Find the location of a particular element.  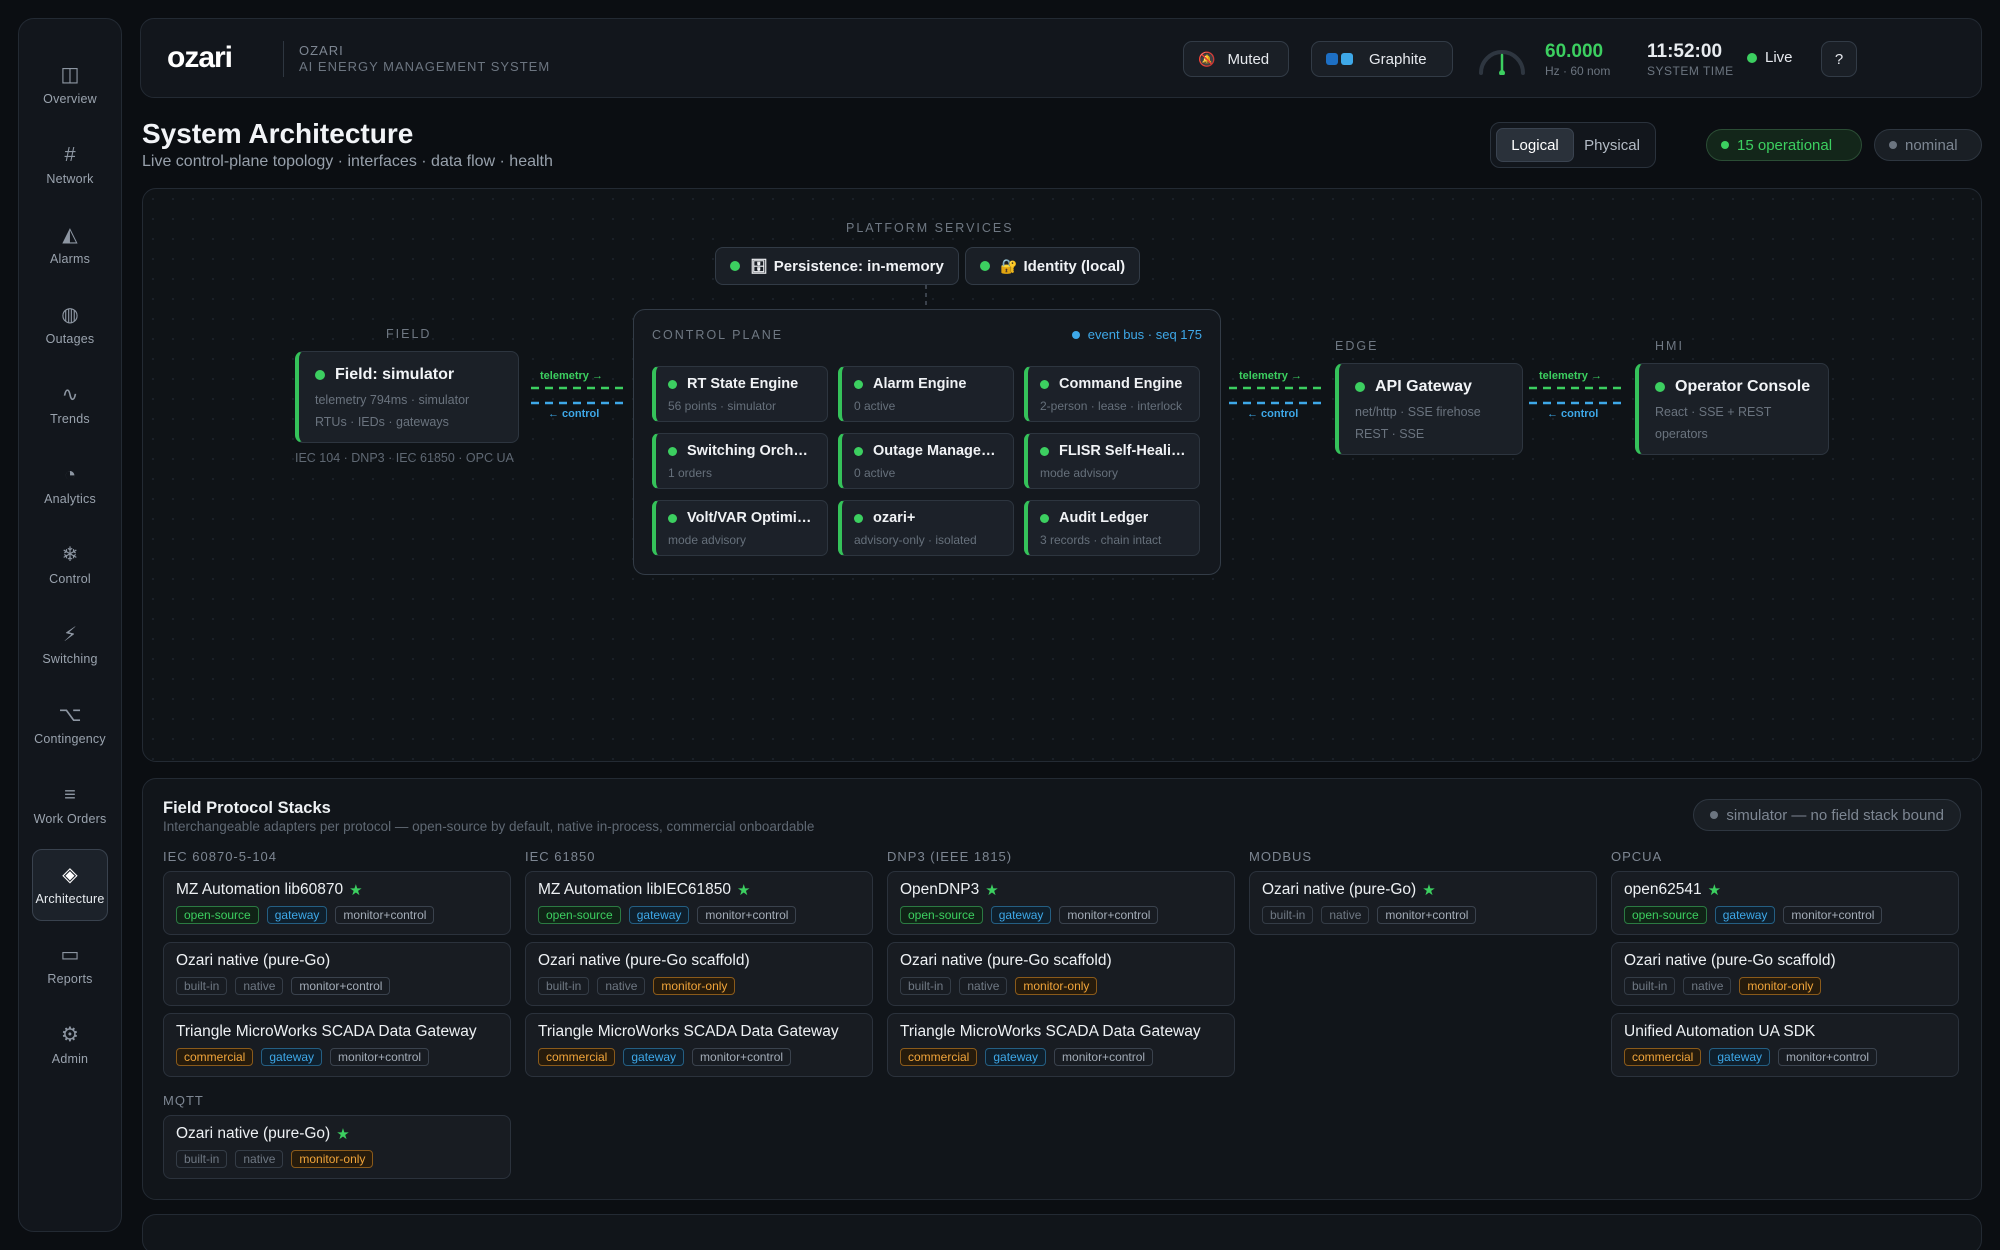

control-plane-card: Volt/VAR Optimization mode advisory is located at coordinates (740, 528).